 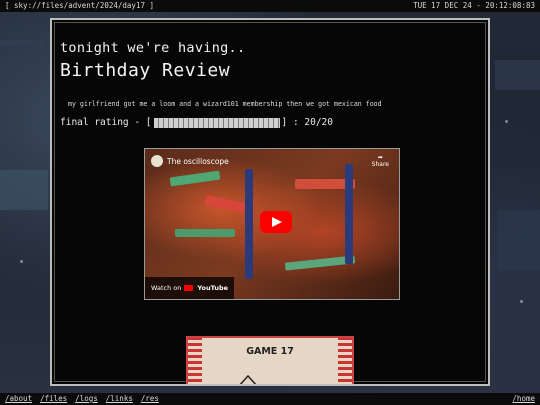 I want to click on rating-score: ] : 20/20, so click(x=307, y=122).